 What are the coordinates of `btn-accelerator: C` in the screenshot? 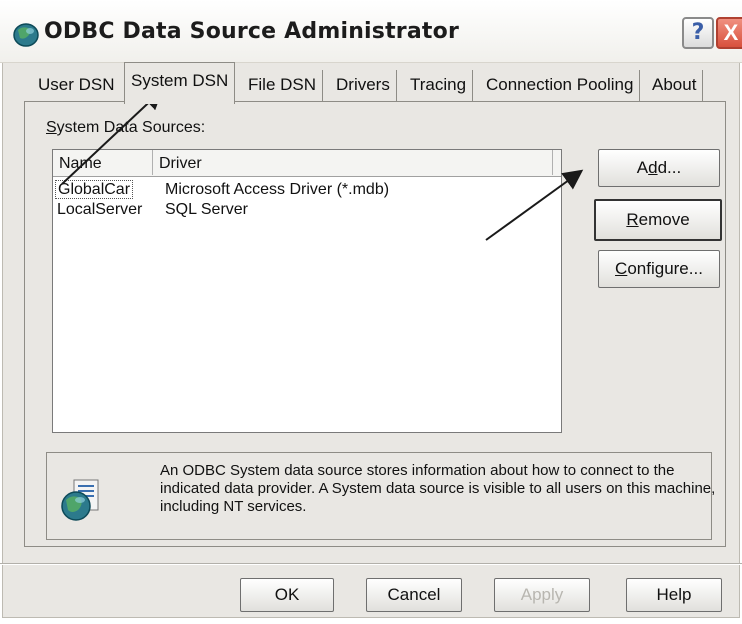 It's located at (621, 268).